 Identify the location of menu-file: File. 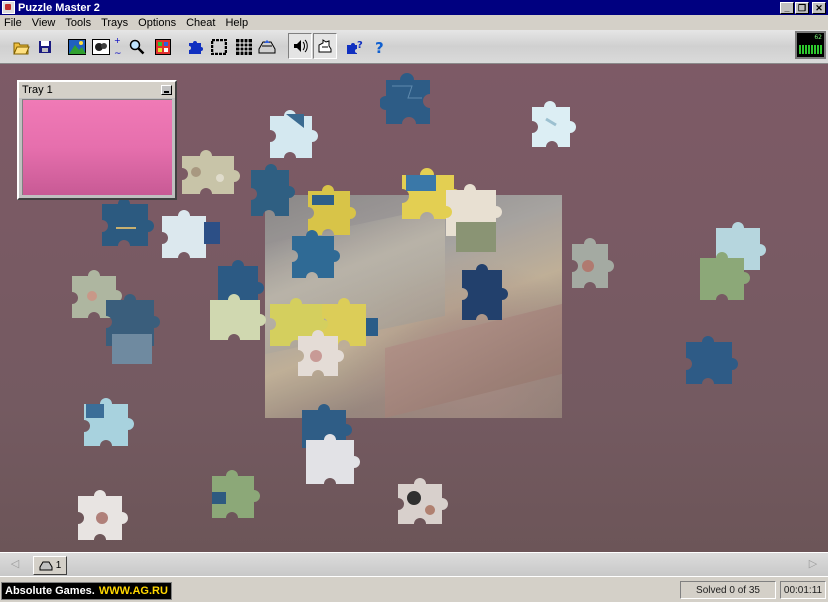
(13, 23).